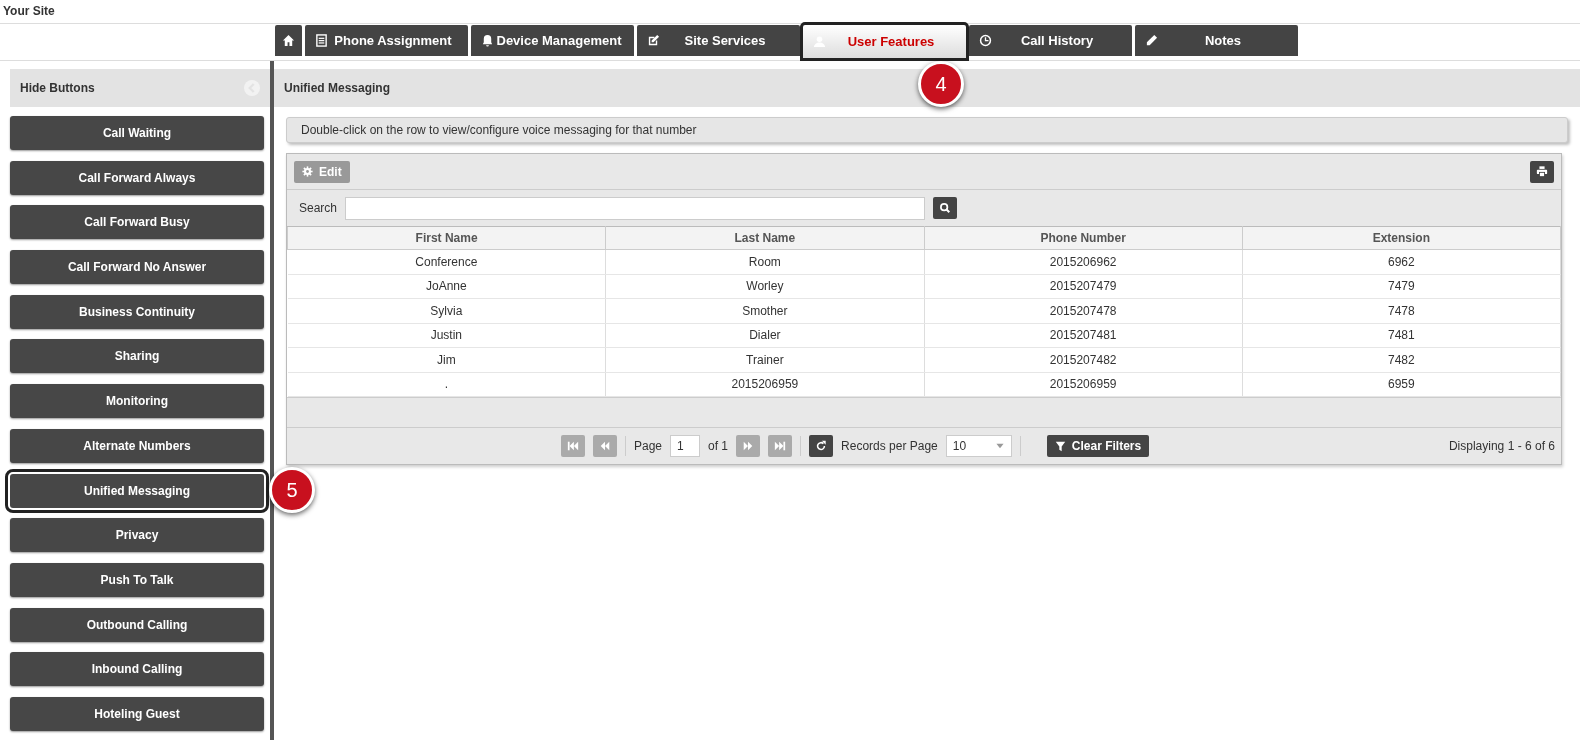 This screenshot has width=1580, height=740. What do you see at coordinates (137, 222) in the screenshot?
I see `feature-button: Call Forward Busy` at bounding box center [137, 222].